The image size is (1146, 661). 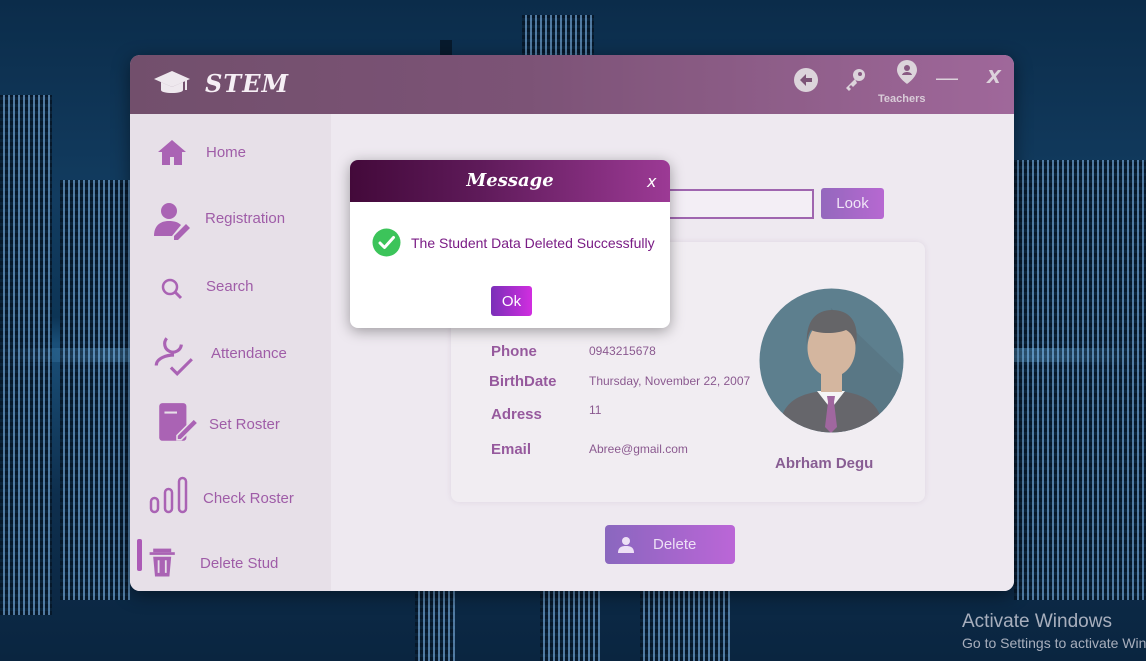 I want to click on dialog-header: Message x, so click(x=510, y=181).